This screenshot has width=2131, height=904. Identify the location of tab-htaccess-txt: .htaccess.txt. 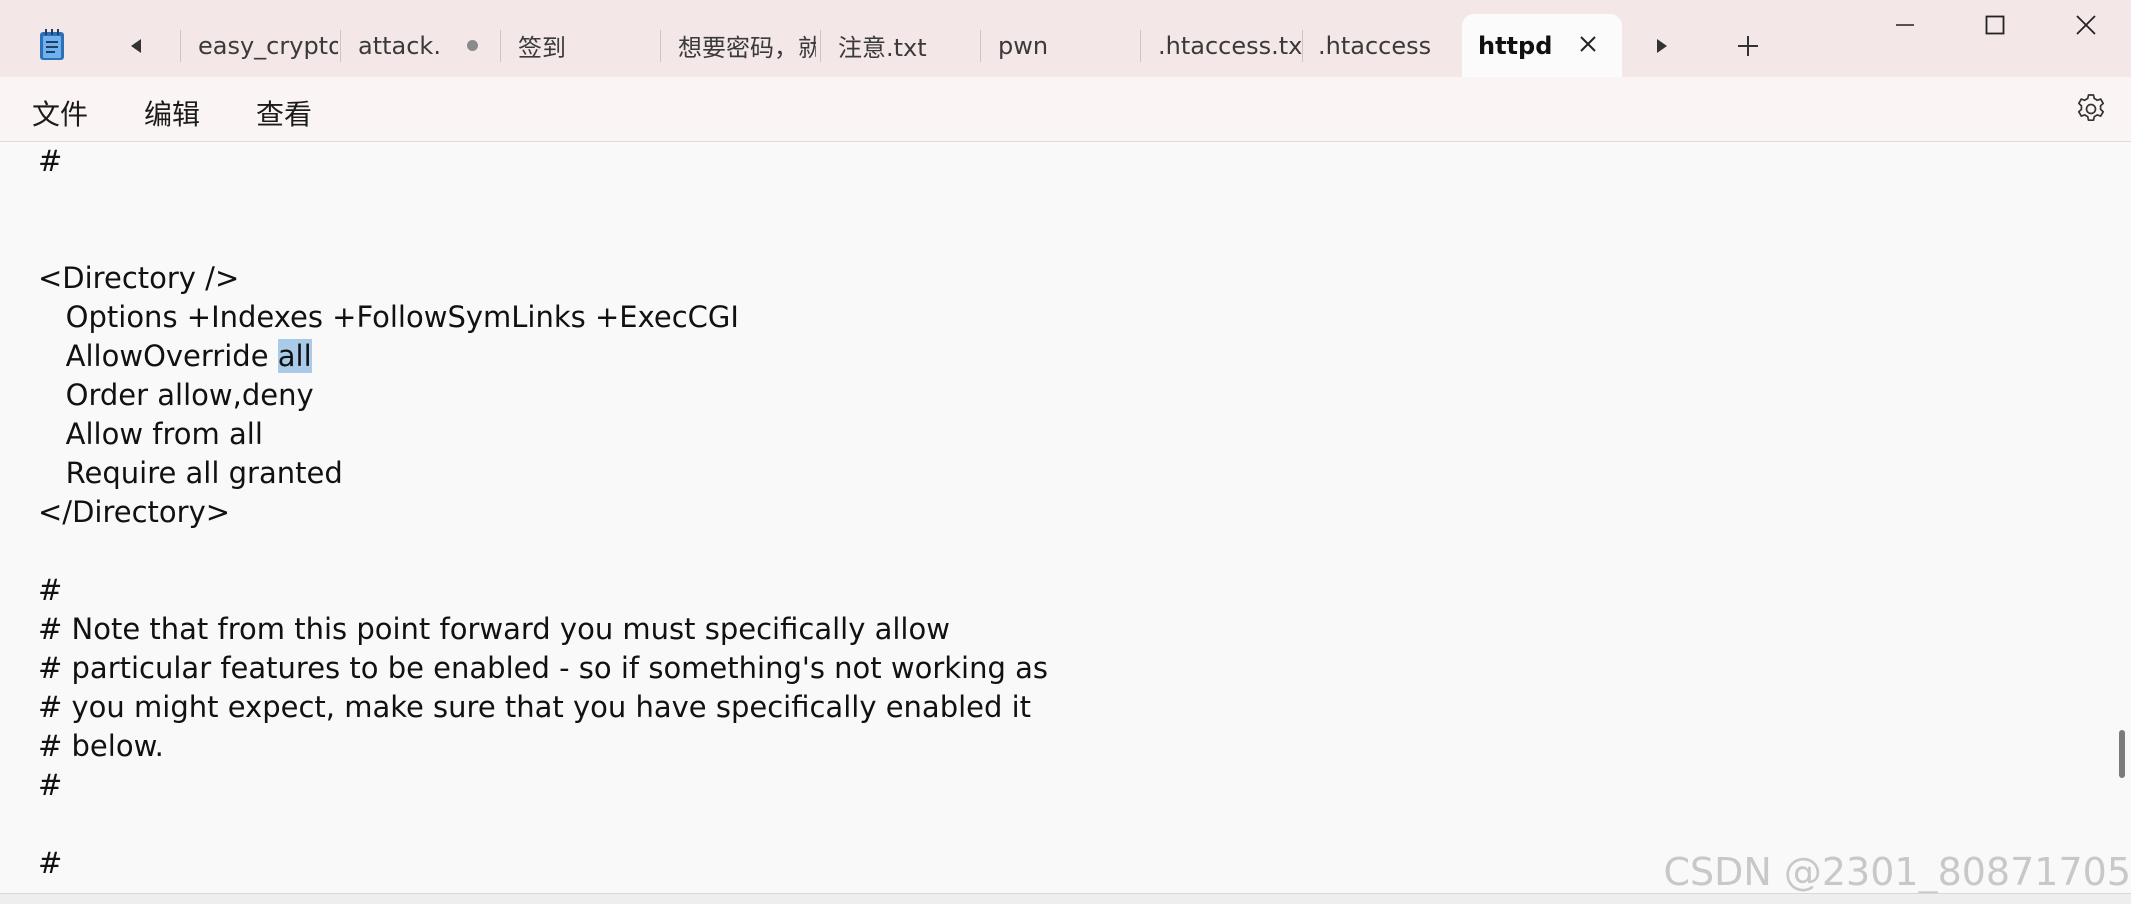
(1222, 45).